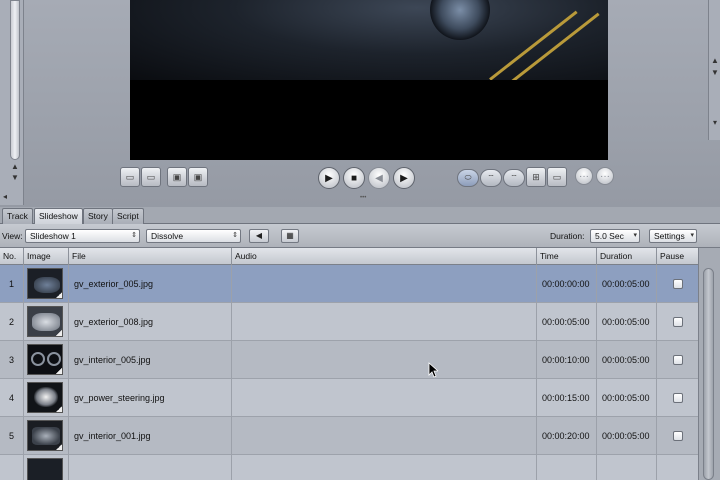 The height and width of the screenshot is (480, 720). I want to click on row-number: 3, so click(12, 360).